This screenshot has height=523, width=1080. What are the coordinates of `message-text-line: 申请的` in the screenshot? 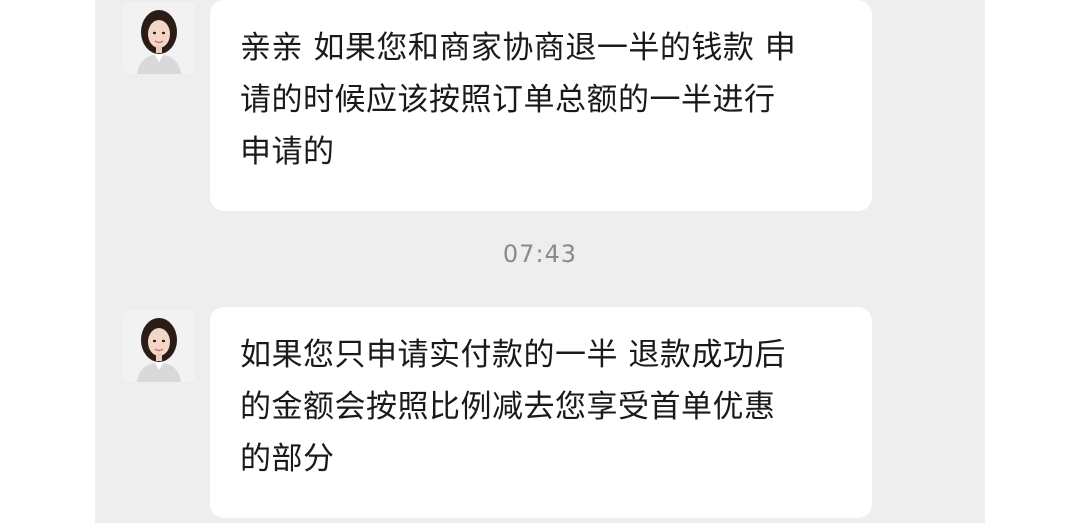 It's located at (287, 152).